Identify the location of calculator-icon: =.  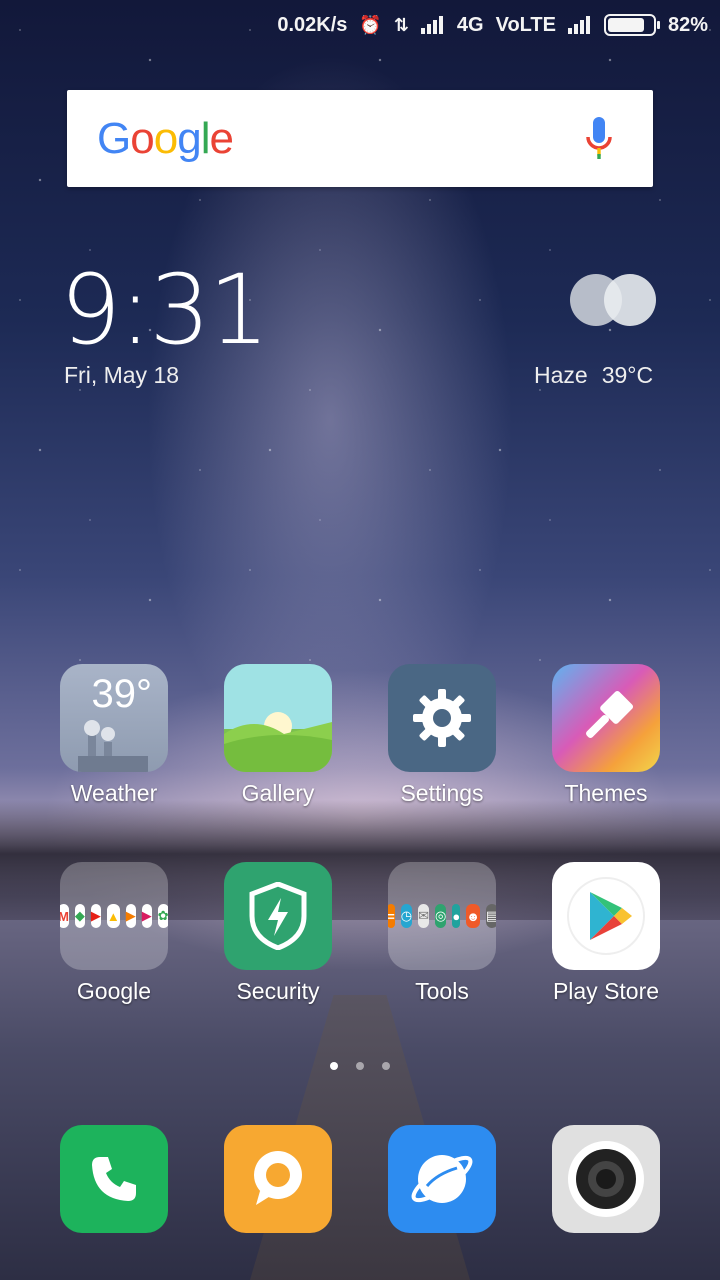
(391, 916).